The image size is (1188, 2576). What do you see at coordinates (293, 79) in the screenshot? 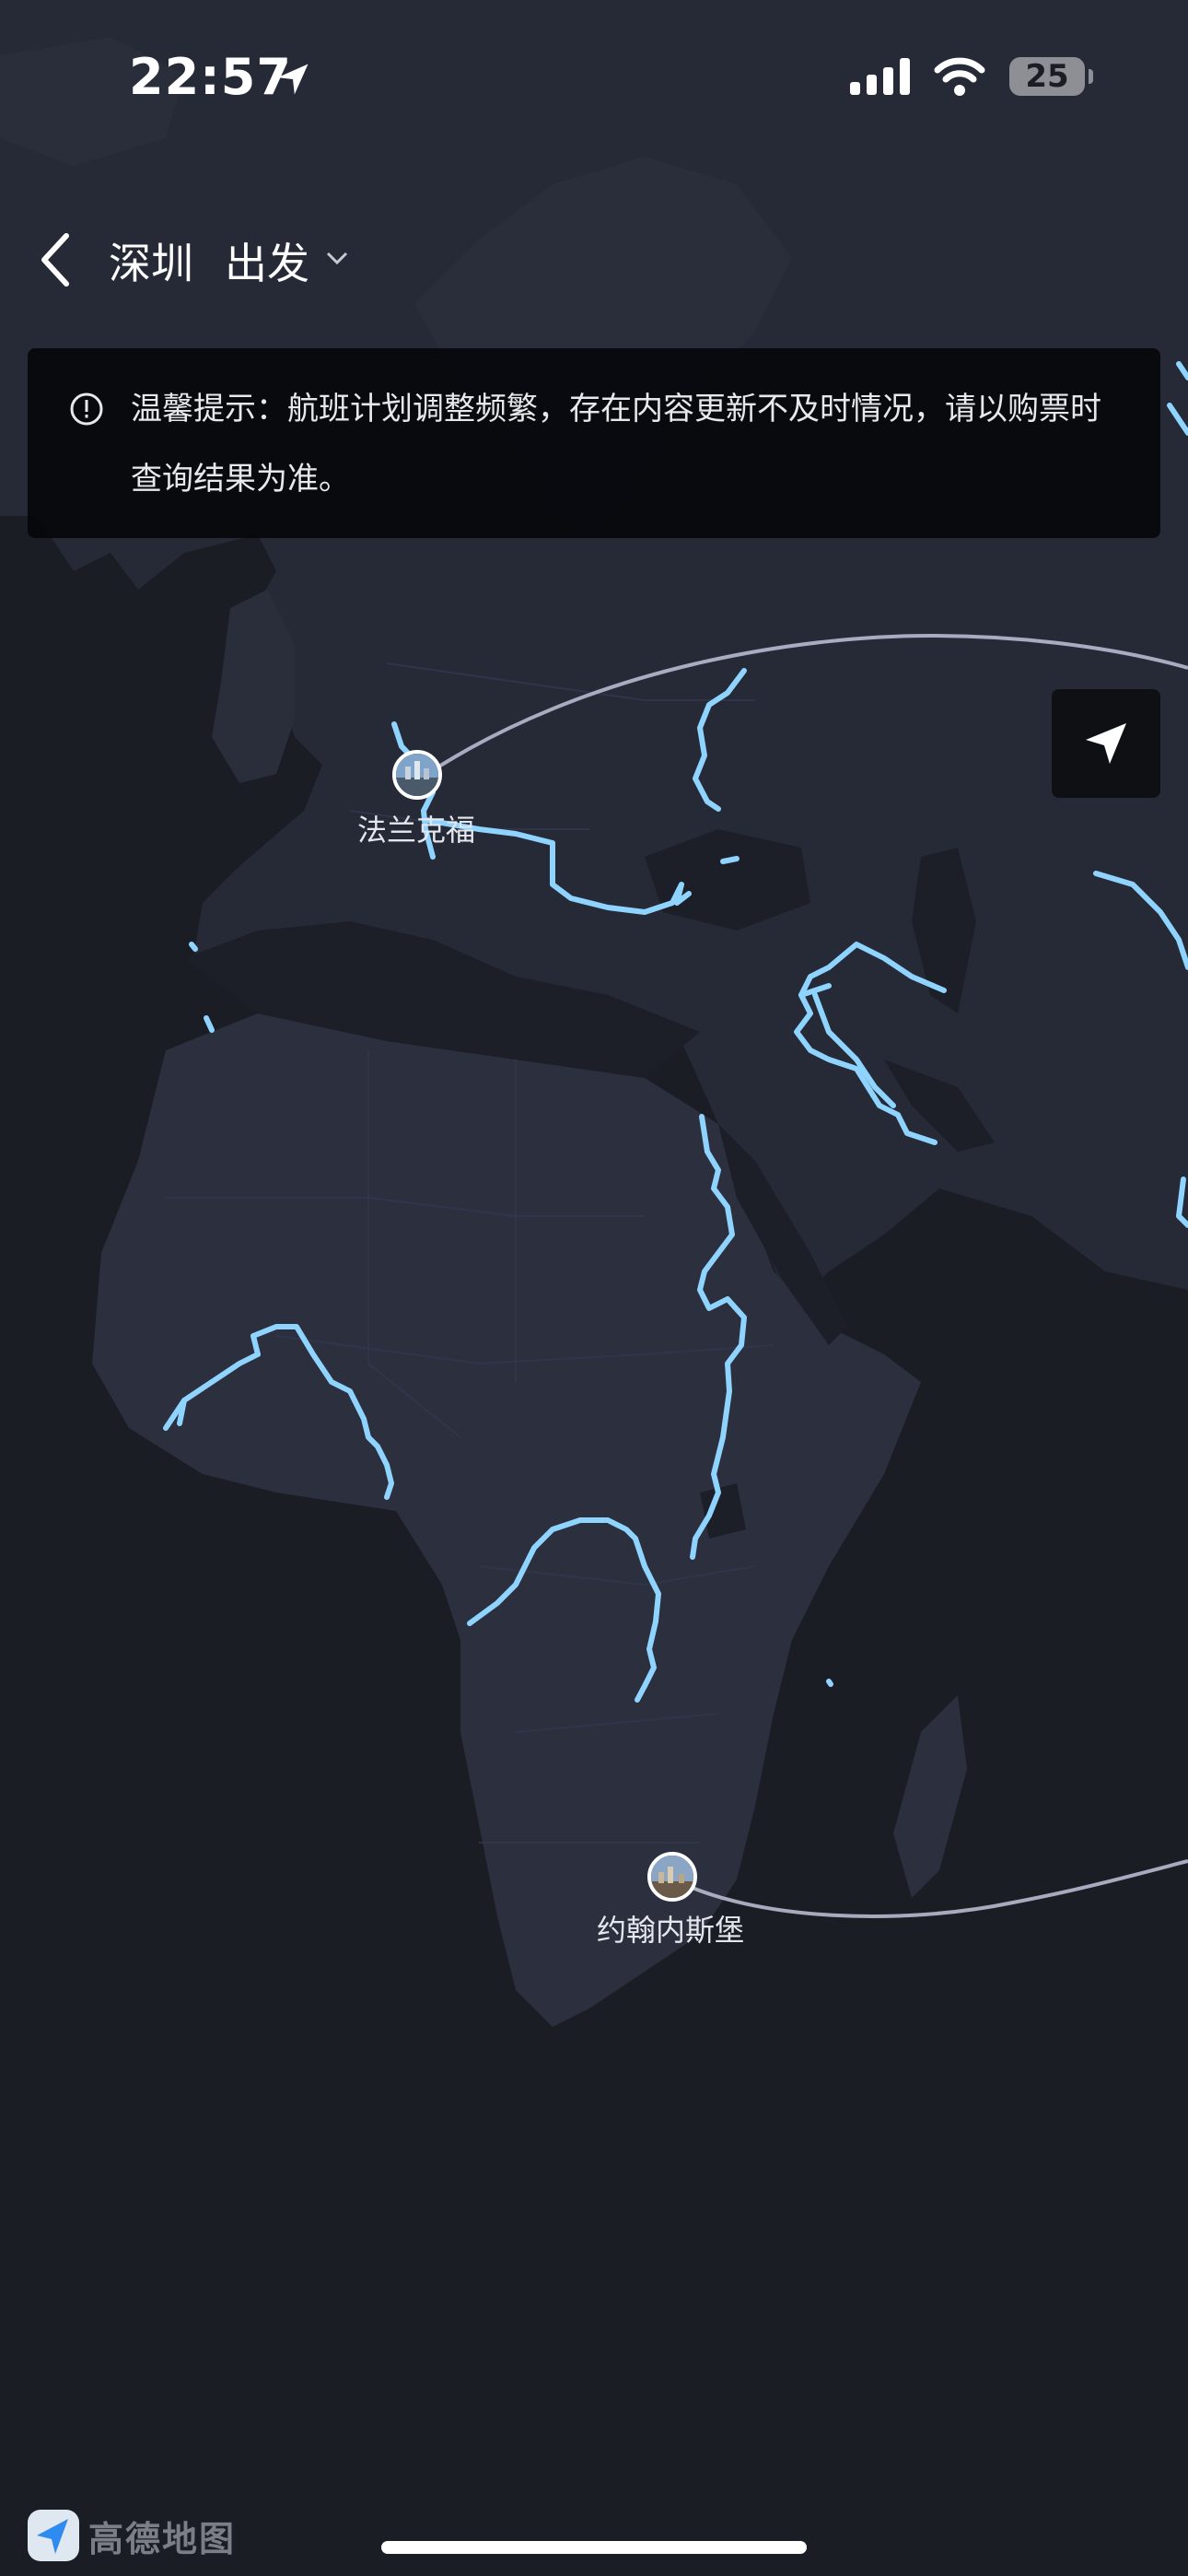
I see `location-arrow-icon` at bounding box center [293, 79].